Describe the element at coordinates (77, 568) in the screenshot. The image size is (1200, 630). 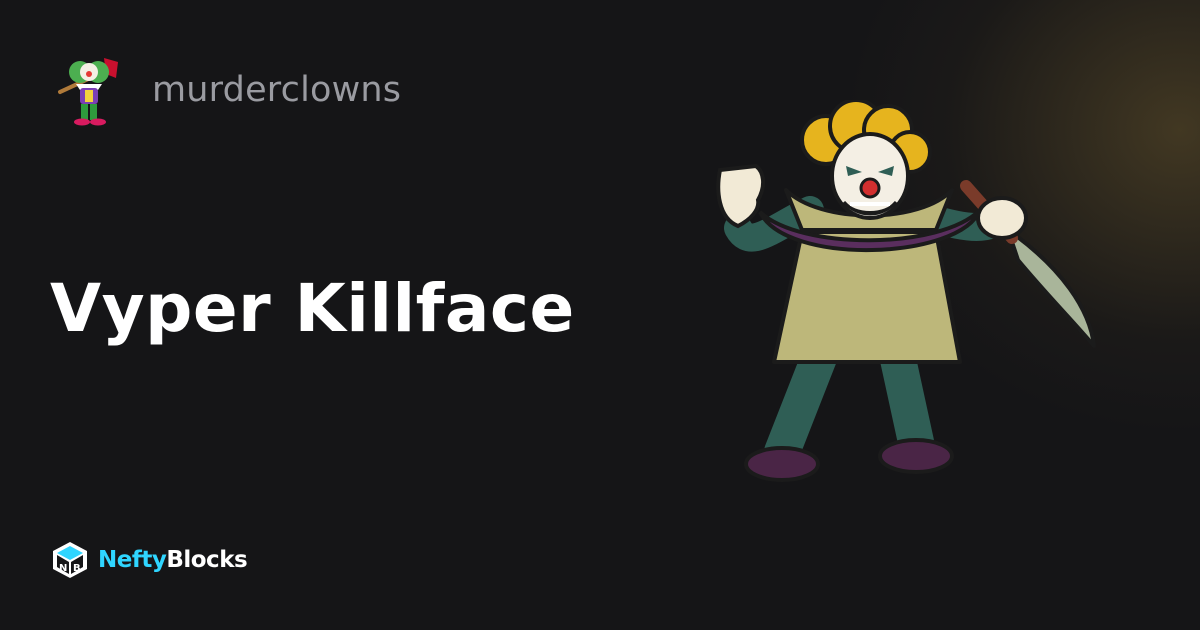
I see `svg-text: B` at that location.